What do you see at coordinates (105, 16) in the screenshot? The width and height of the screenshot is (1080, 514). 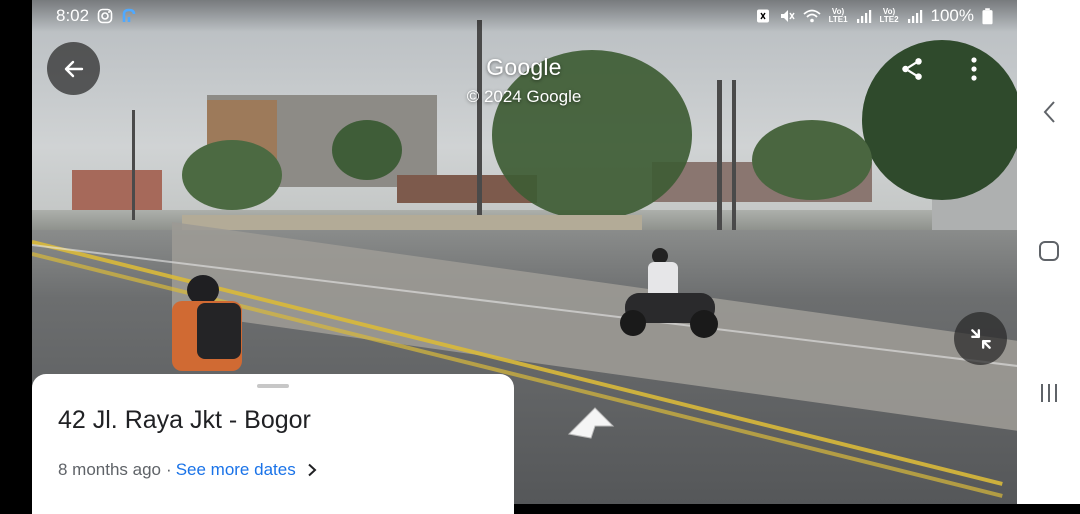 I see `instagram-icon` at bounding box center [105, 16].